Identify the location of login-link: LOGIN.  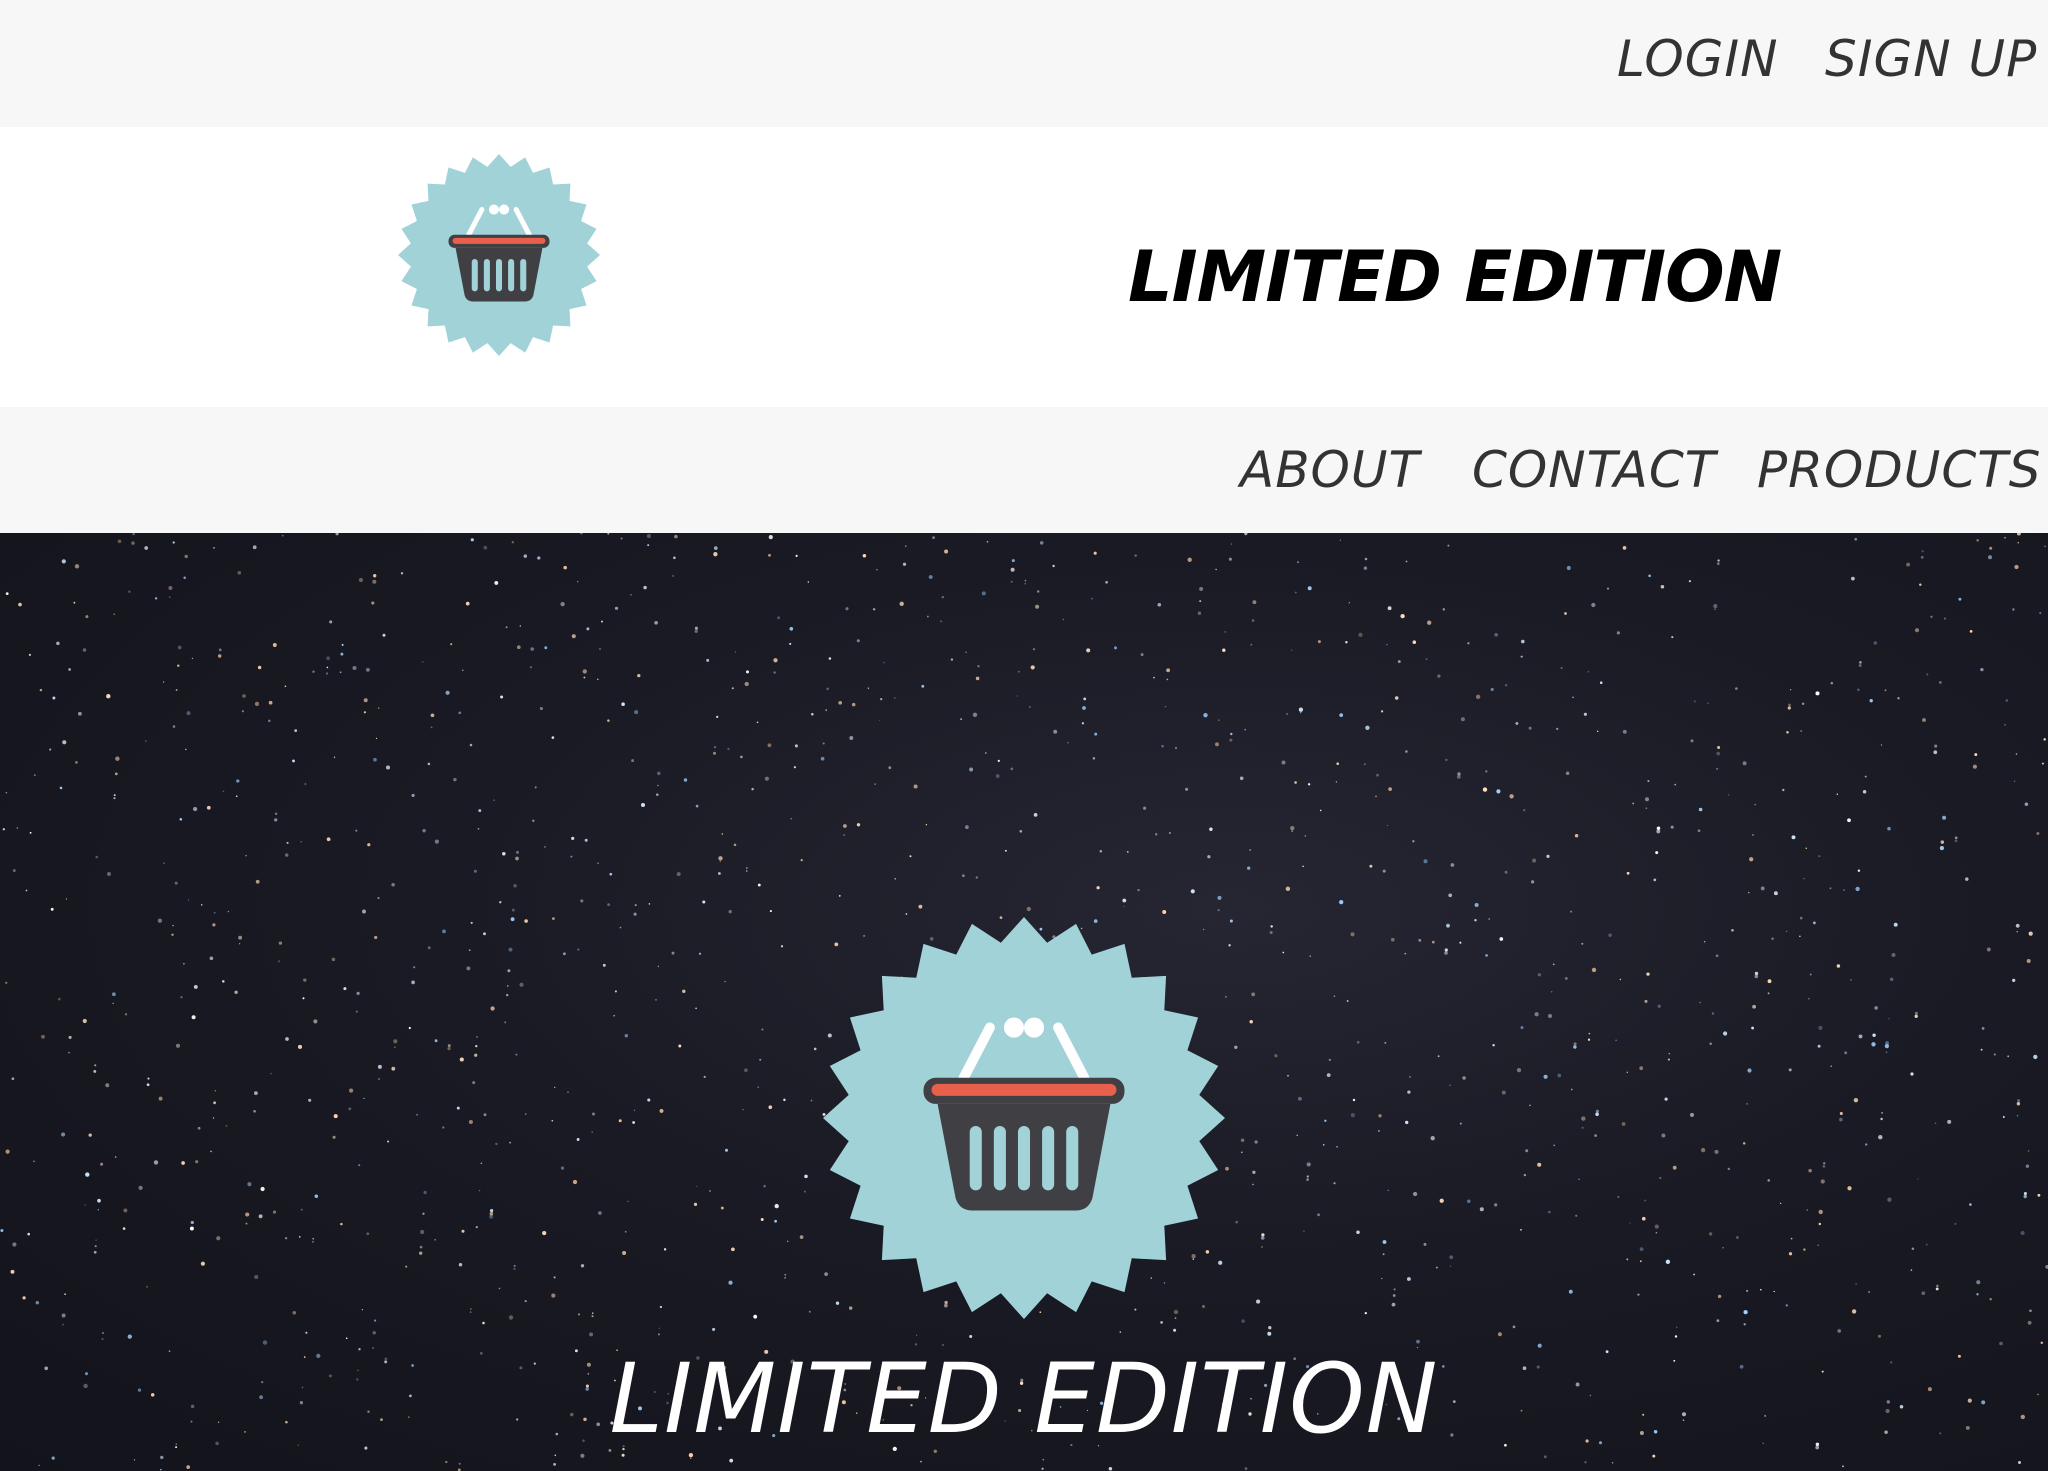
(1698, 59).